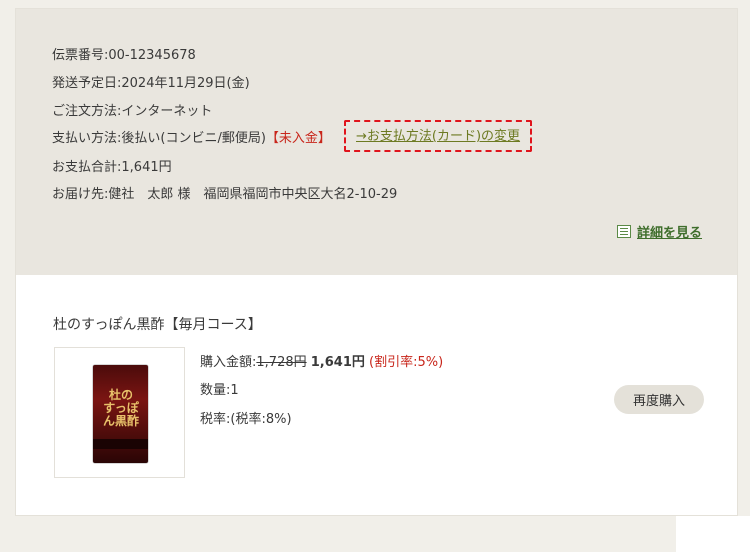 The image size is (750, 552). I want to click on tax-rate: 税率:(税率:8%), so click(246, 420).